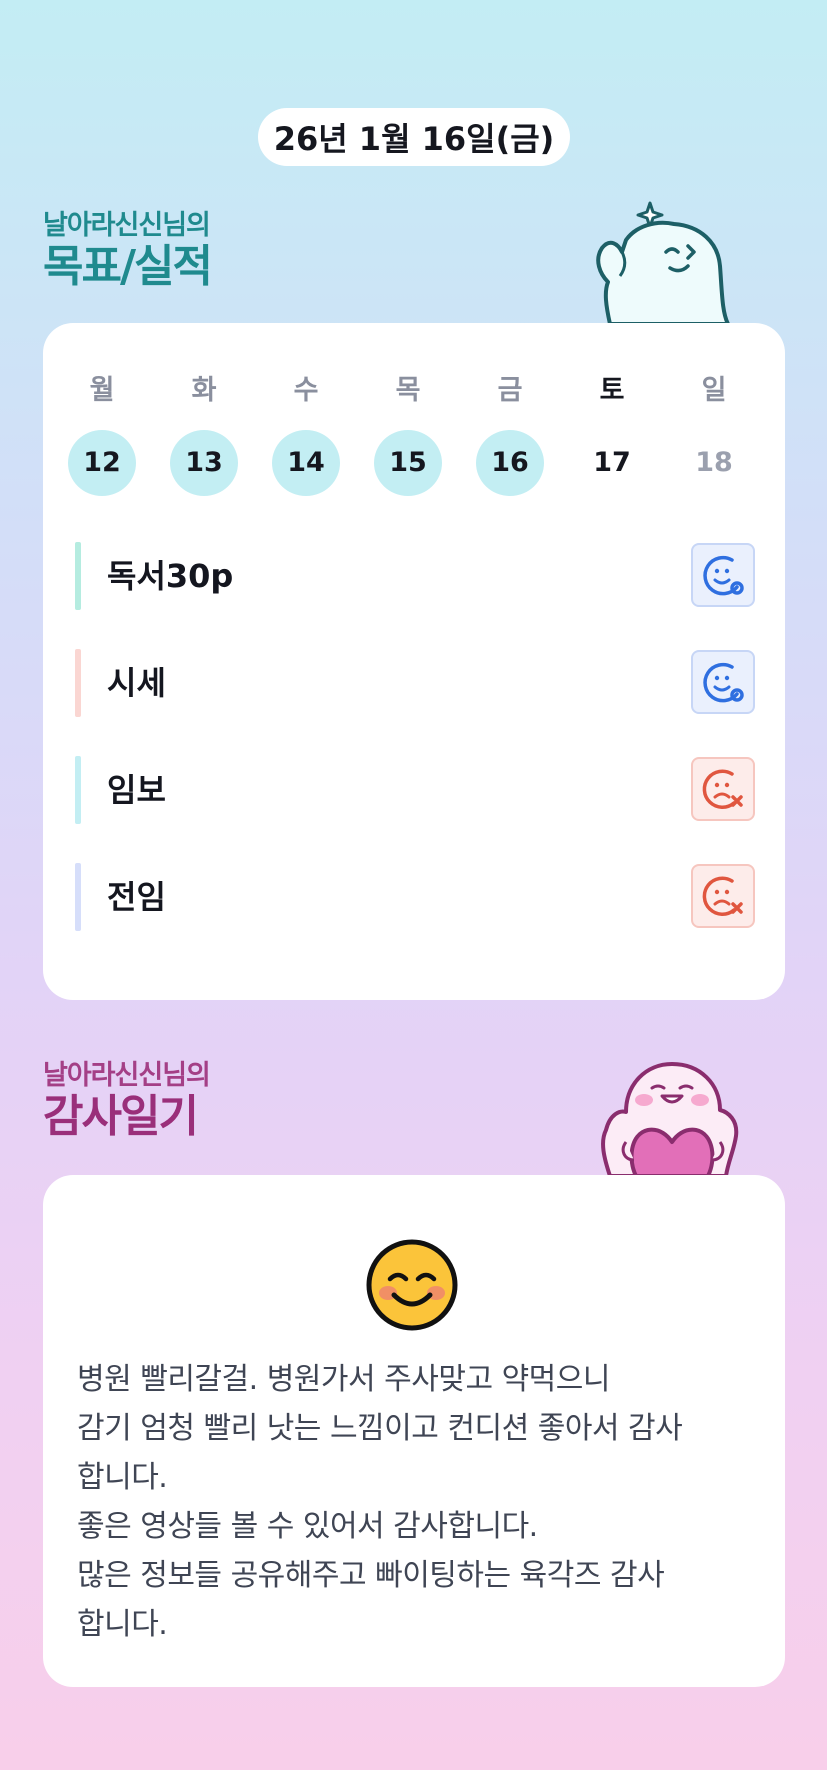  What do you see at coordinates (415, 683) in the screenshot?
I see `goal-row: 시세` at bounding box center [415, 683].